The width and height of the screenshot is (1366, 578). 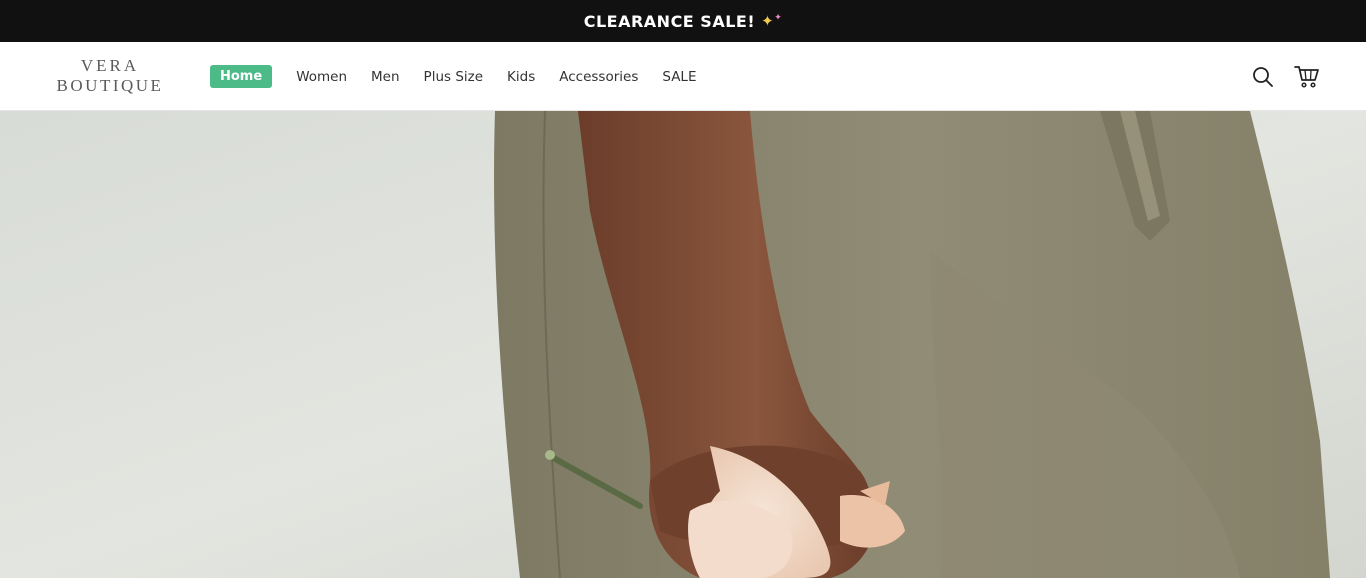 I want to click on announcement-bar: CLEARANCE SALE! ✦✦, so click(x=683, y=21).